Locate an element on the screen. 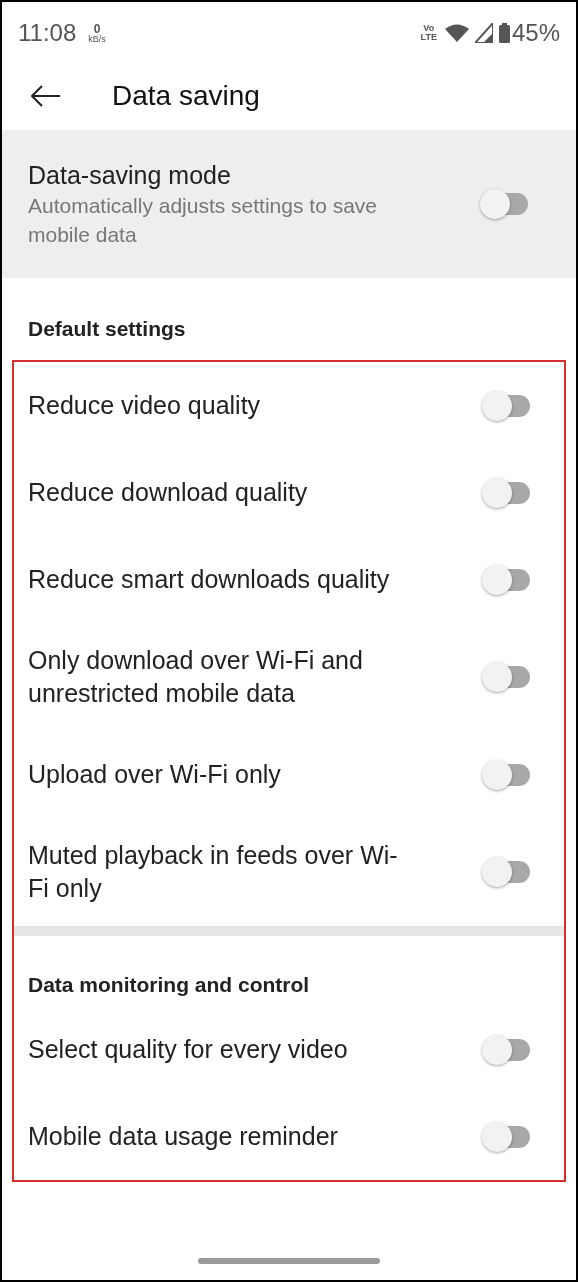  setting-label: Upload over Wi-Fi only is located at coordinates (155, 774).